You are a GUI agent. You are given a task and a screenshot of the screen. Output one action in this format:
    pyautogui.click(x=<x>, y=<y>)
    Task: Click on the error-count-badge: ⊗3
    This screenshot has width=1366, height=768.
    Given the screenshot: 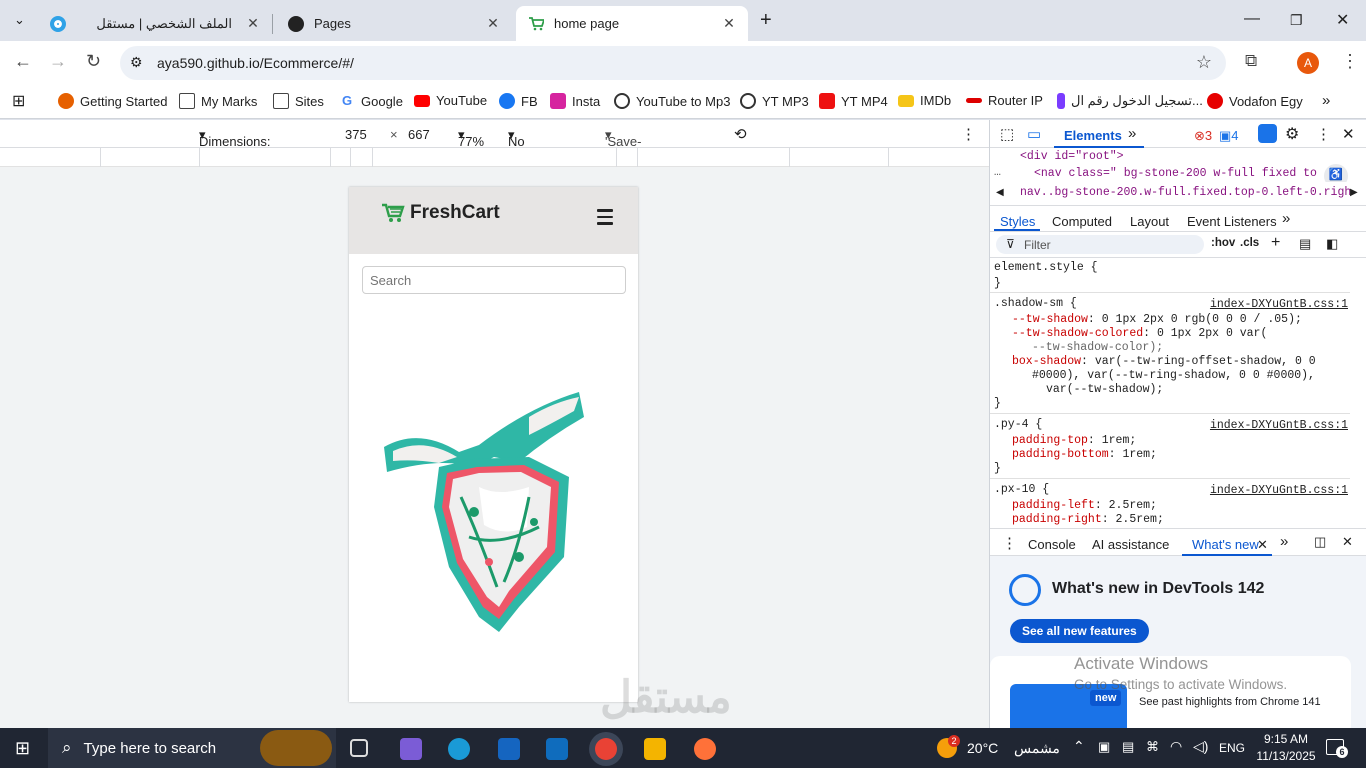 What is the action you would take?
    pyautogui.click(x=1203, y=136)
    